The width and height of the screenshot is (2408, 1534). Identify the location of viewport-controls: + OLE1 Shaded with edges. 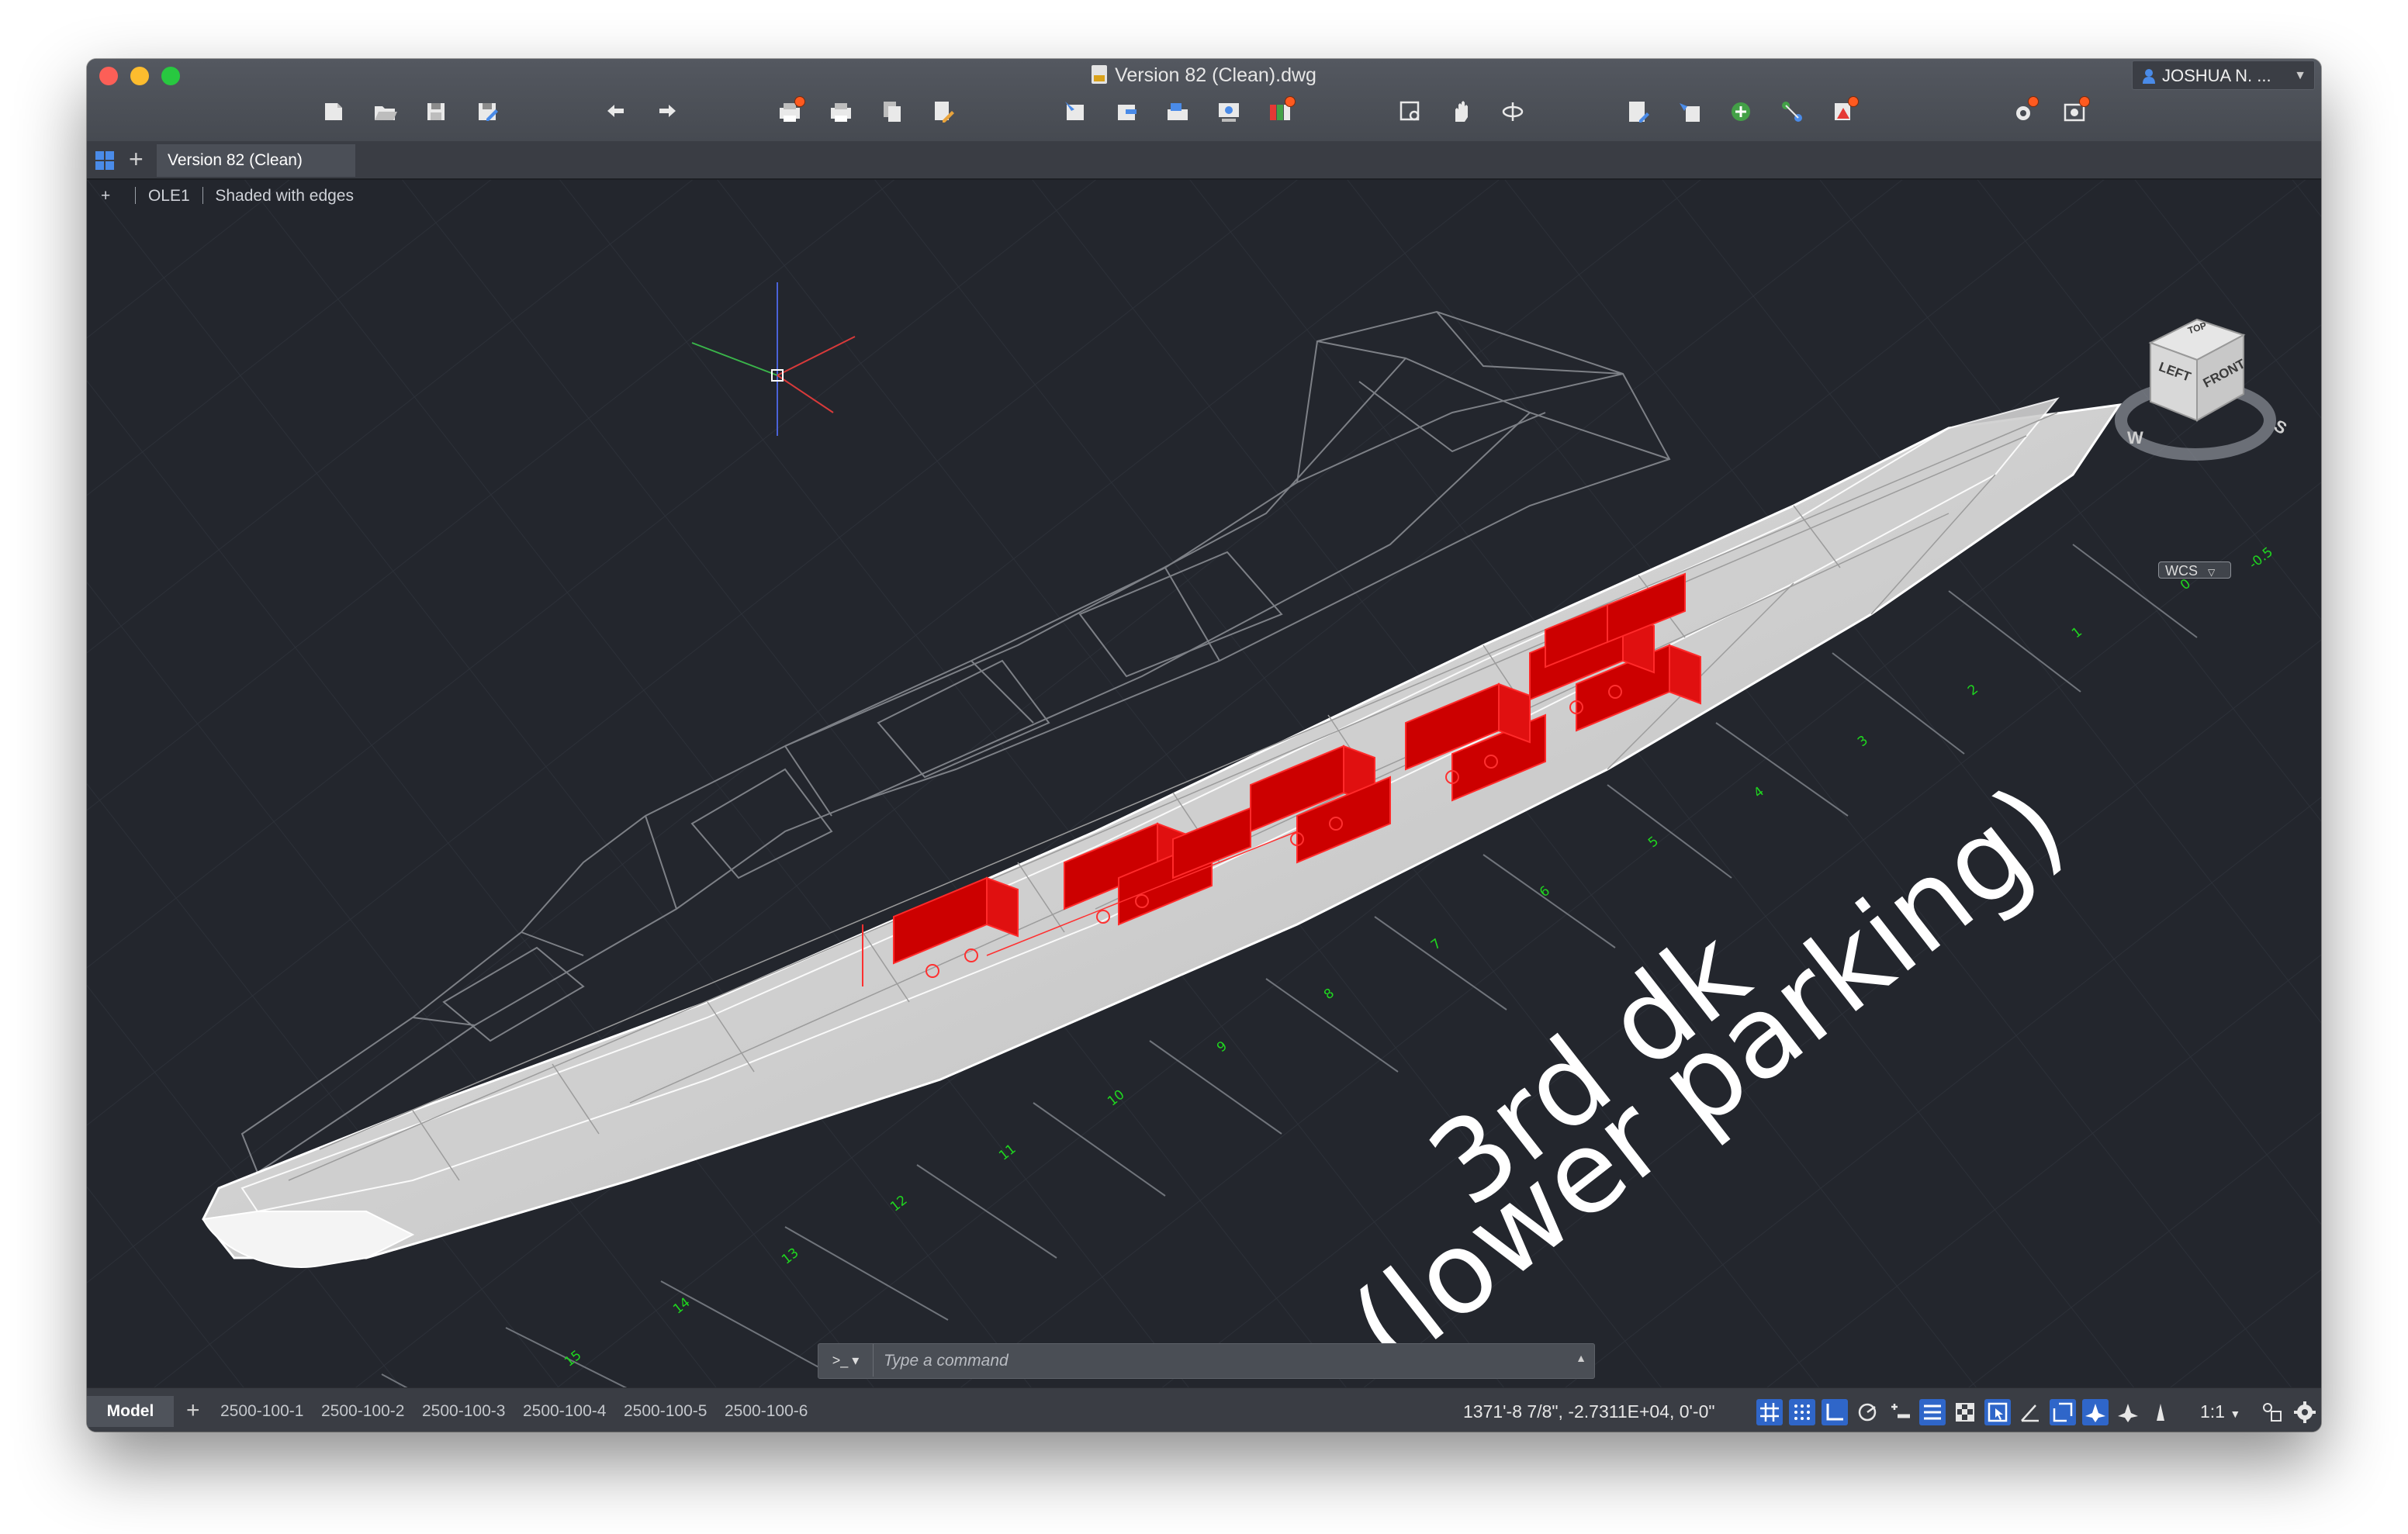
(227, 196).